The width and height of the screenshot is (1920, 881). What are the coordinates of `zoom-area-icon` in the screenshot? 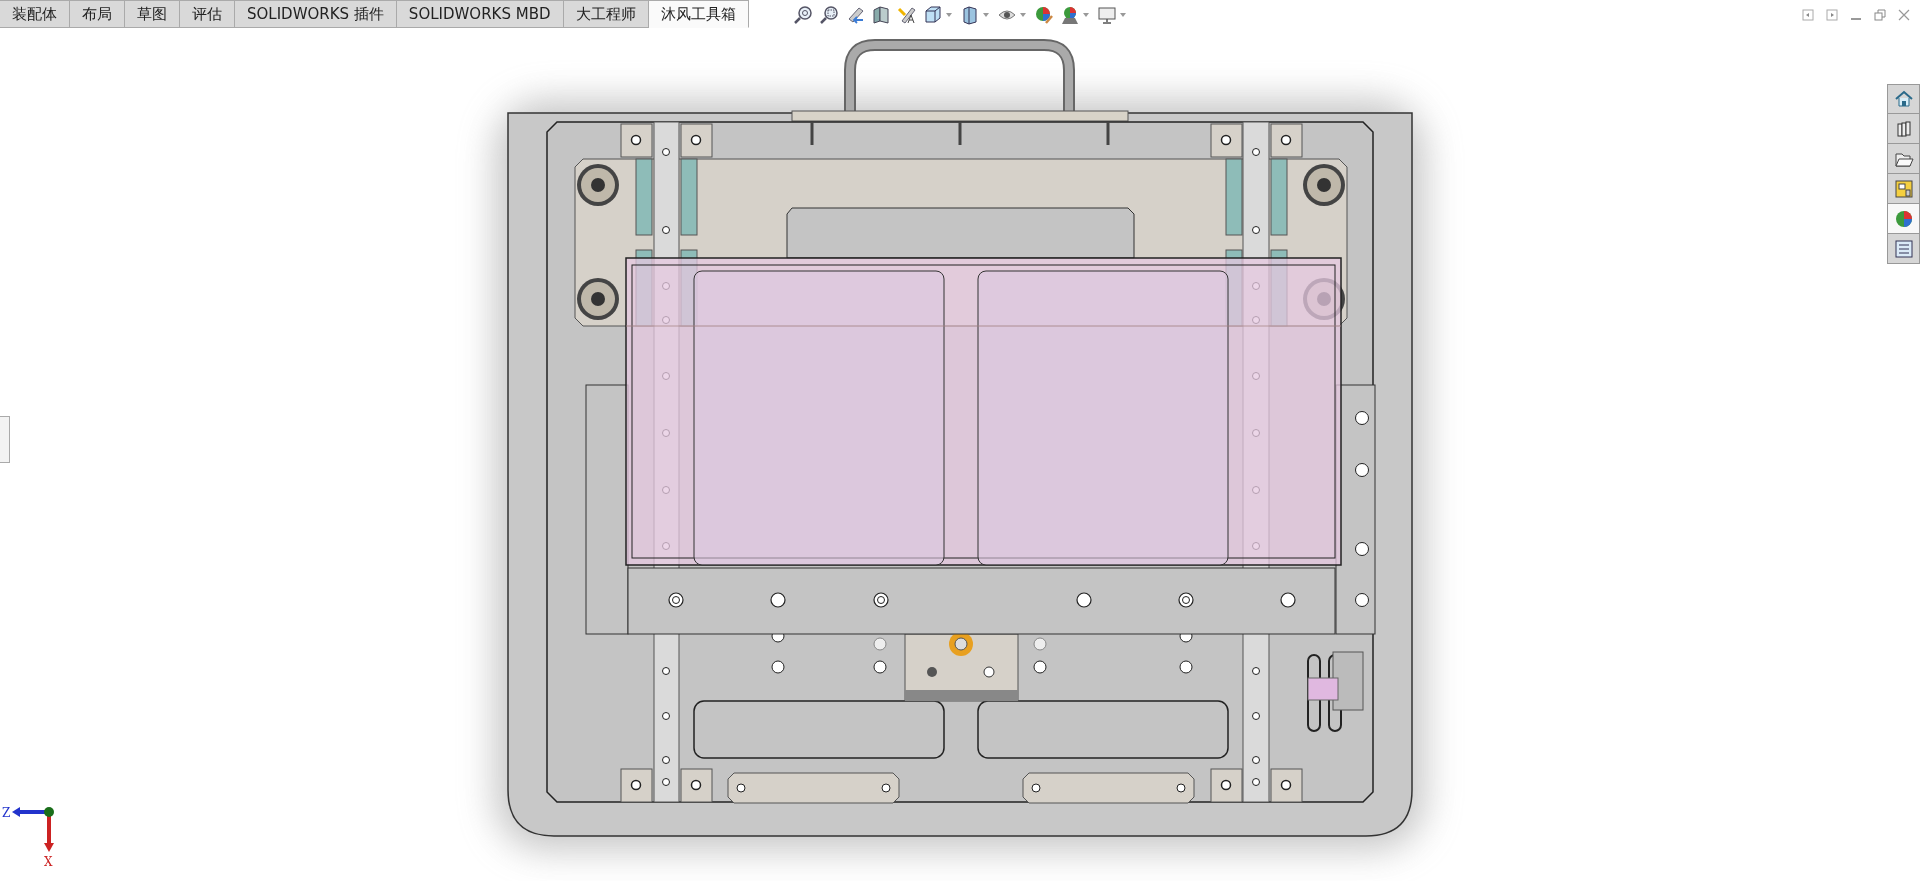 It's located at (828, 15).